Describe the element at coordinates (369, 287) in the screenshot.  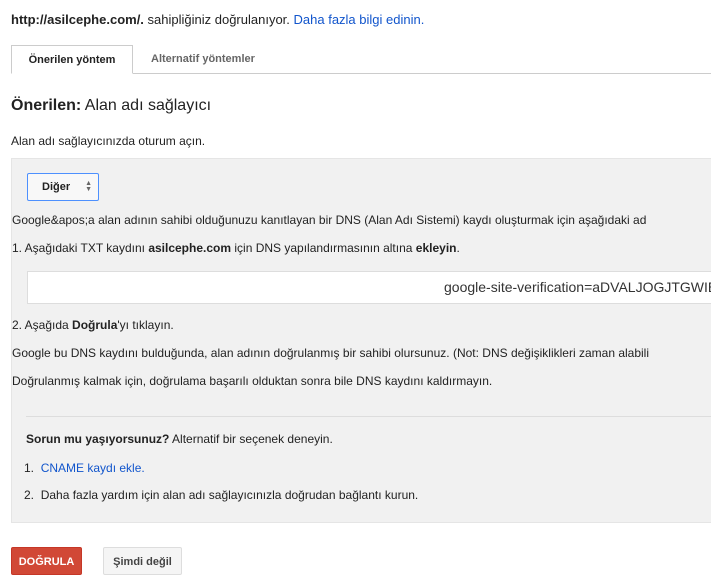
I see `txt-record-field: google-site-verification=aDVALJOGJTGWIE` at that location.